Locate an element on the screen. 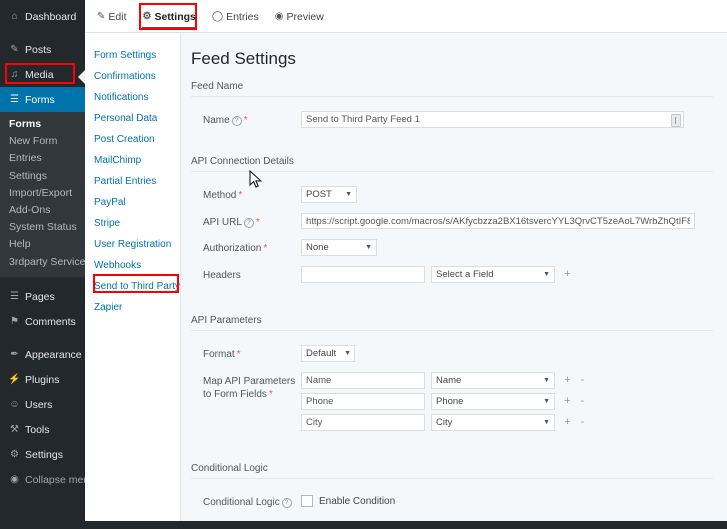 The width and height of the screenshot is (727, 529). format-select: Default ▼ is located at coordinates (328, 353).